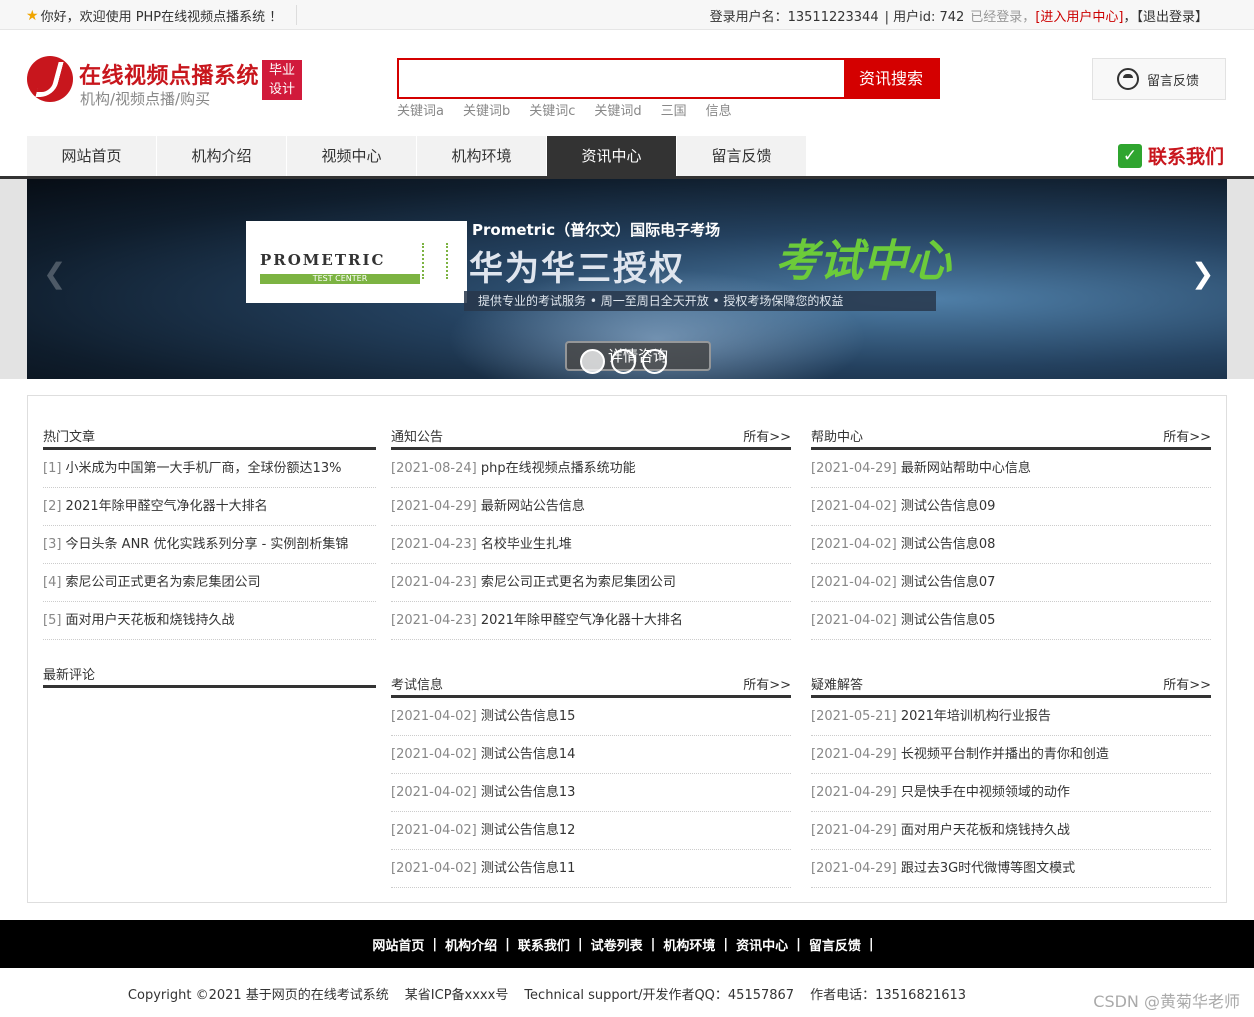  I want to click on nav-item-news: 资讯中心, so click(612, 156).